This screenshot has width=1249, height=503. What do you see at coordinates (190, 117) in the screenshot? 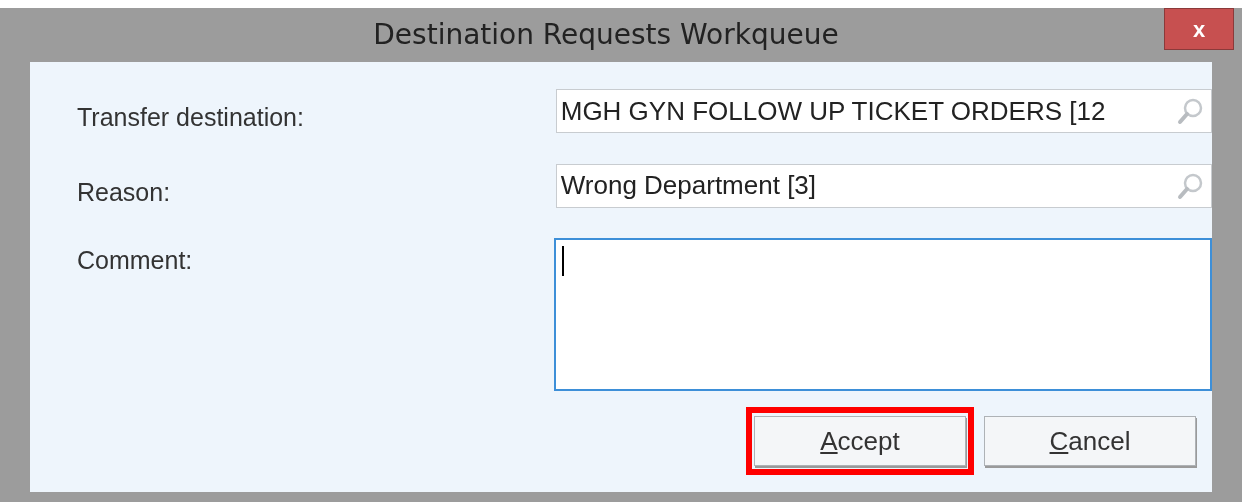
I see `field-label: Transfer destination:` at bounding box center [190, 117].